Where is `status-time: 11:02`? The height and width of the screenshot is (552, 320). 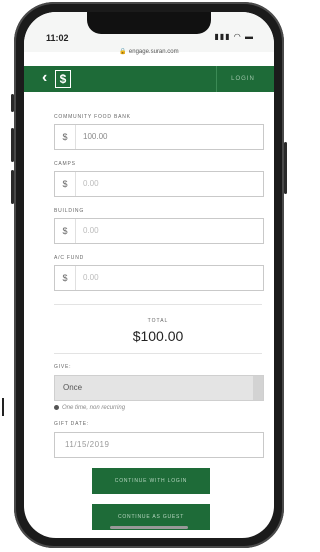 status-time: 11:02 is located at coordinates (57, 38).